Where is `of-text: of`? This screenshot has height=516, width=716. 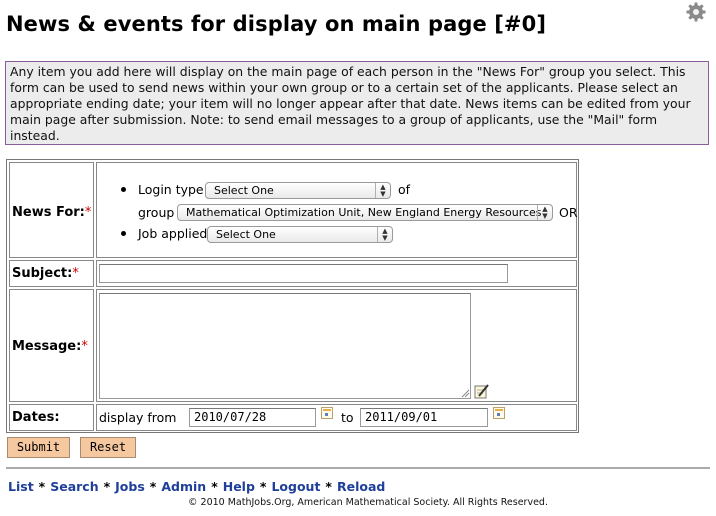
of-text: of is located at coordinates (404, 189).